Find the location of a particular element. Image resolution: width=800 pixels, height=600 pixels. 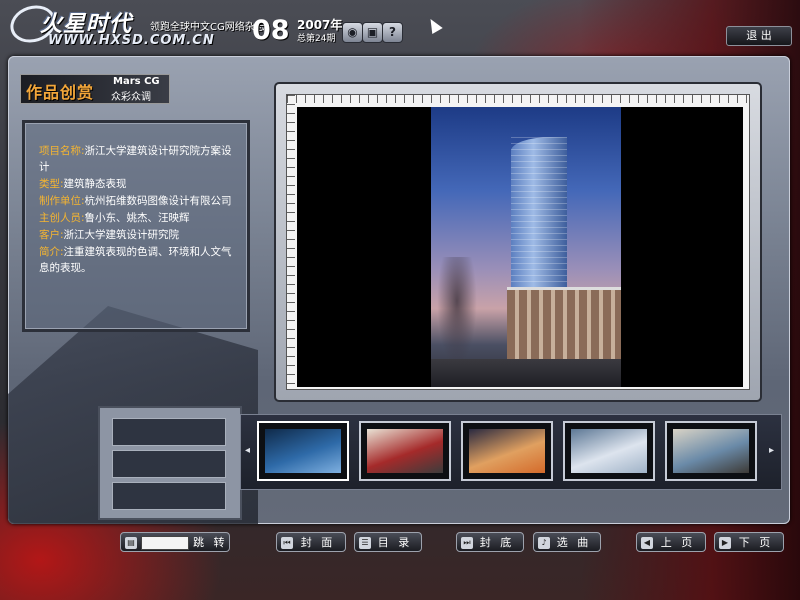

info-client-value: 浙江大学建筑设计研究院 is located at coordinates (121, 235).